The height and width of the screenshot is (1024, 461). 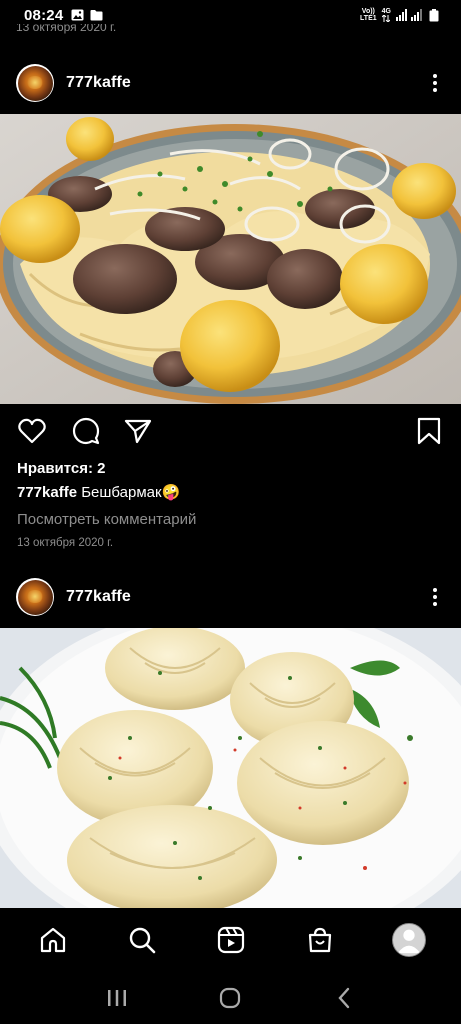 I want to click on home-icon, so click(x=53, y=940).